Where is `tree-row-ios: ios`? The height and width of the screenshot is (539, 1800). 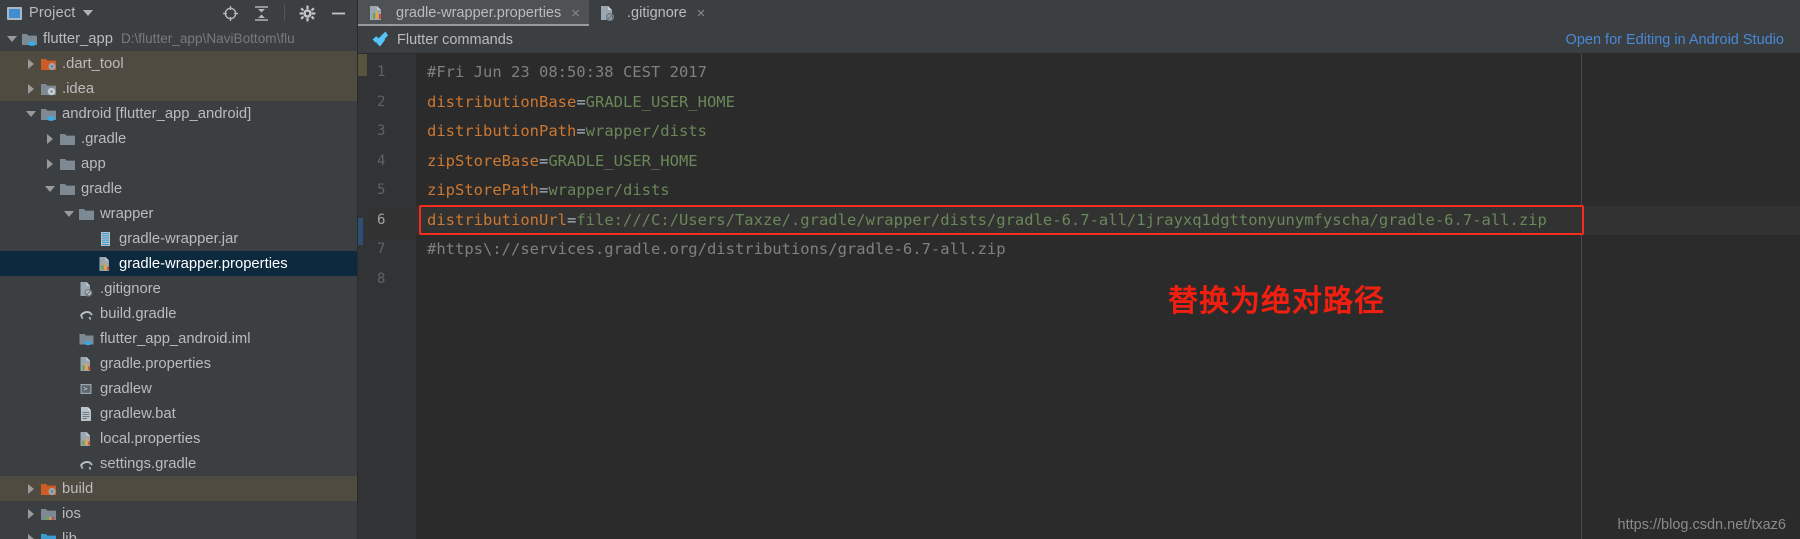
tree-row-ios: ios is located at coordinates (178, 513).